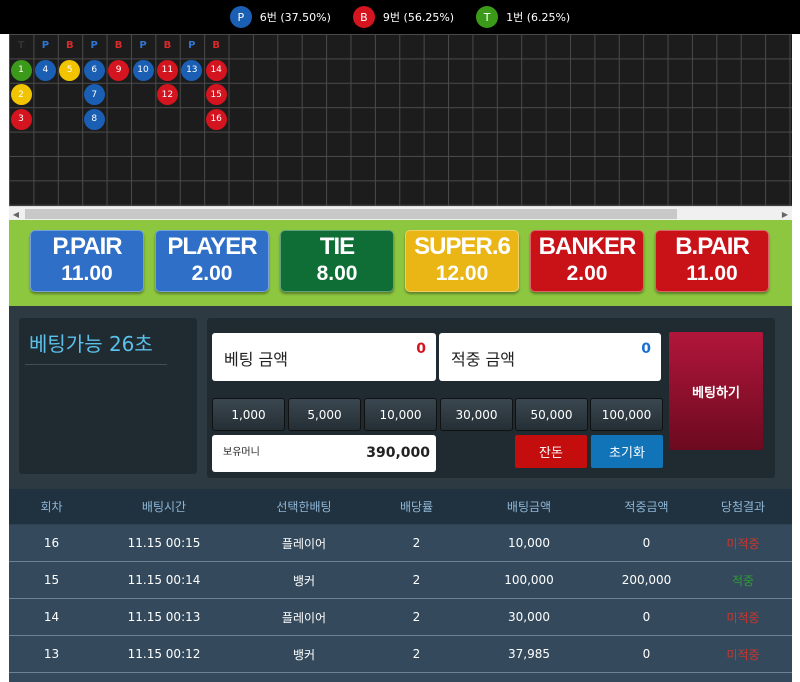  What do you see at coordinates (421, 349) in the screenshot?
I see `bet-amount-value: 0` at bounding box center [421, 349].